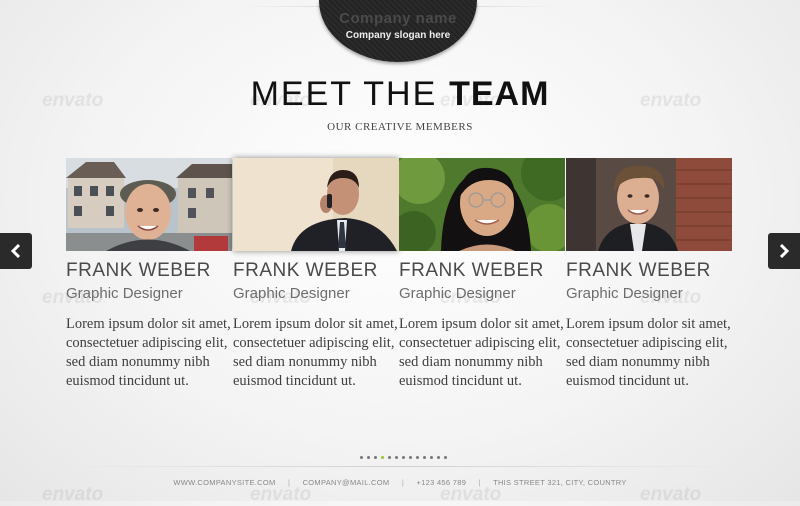 This screenshot has width=800, height=506. What do you see at coordinates (499, 94) in the screenshot?
I see `title-bold: TEAM` at bounding box center [499, 94].